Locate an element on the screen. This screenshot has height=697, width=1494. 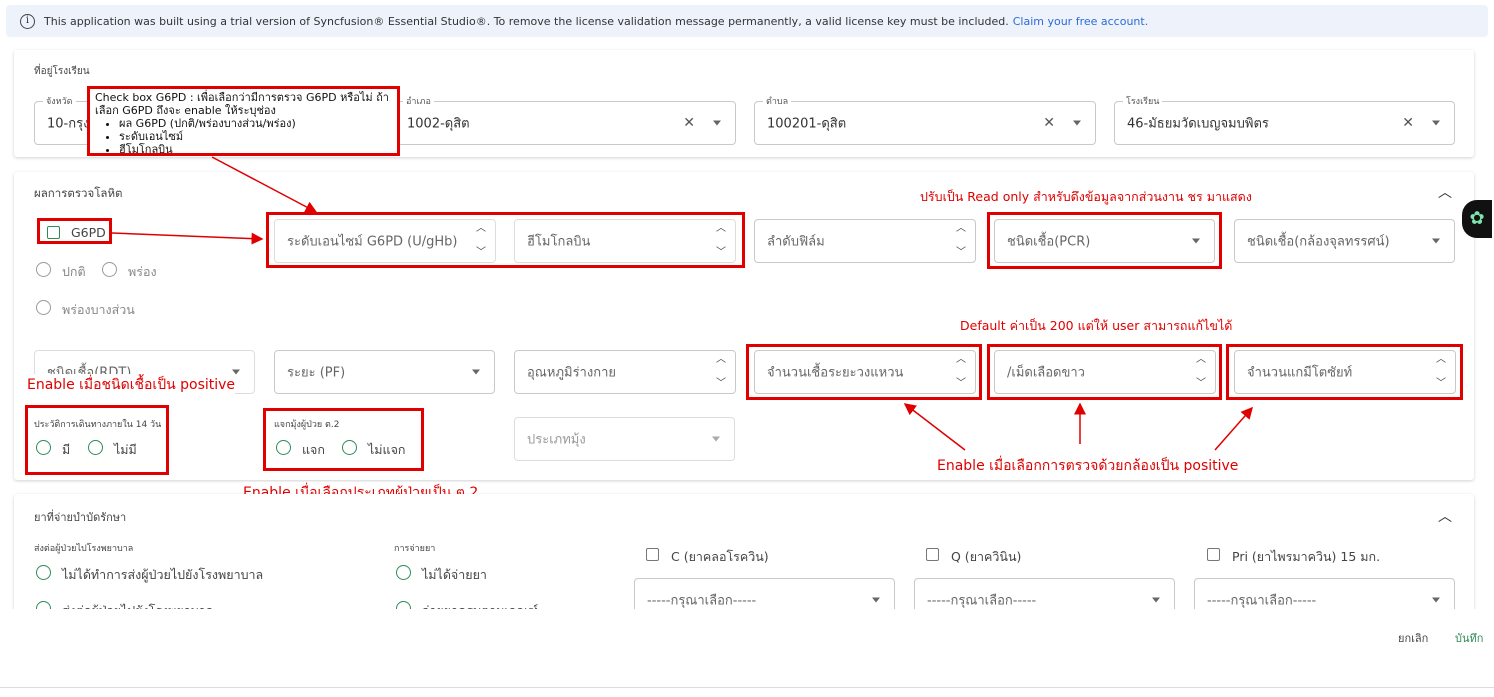
wbc-placeholder: /เม็ดเลือดขาว is located at coordinates (1046, 373).